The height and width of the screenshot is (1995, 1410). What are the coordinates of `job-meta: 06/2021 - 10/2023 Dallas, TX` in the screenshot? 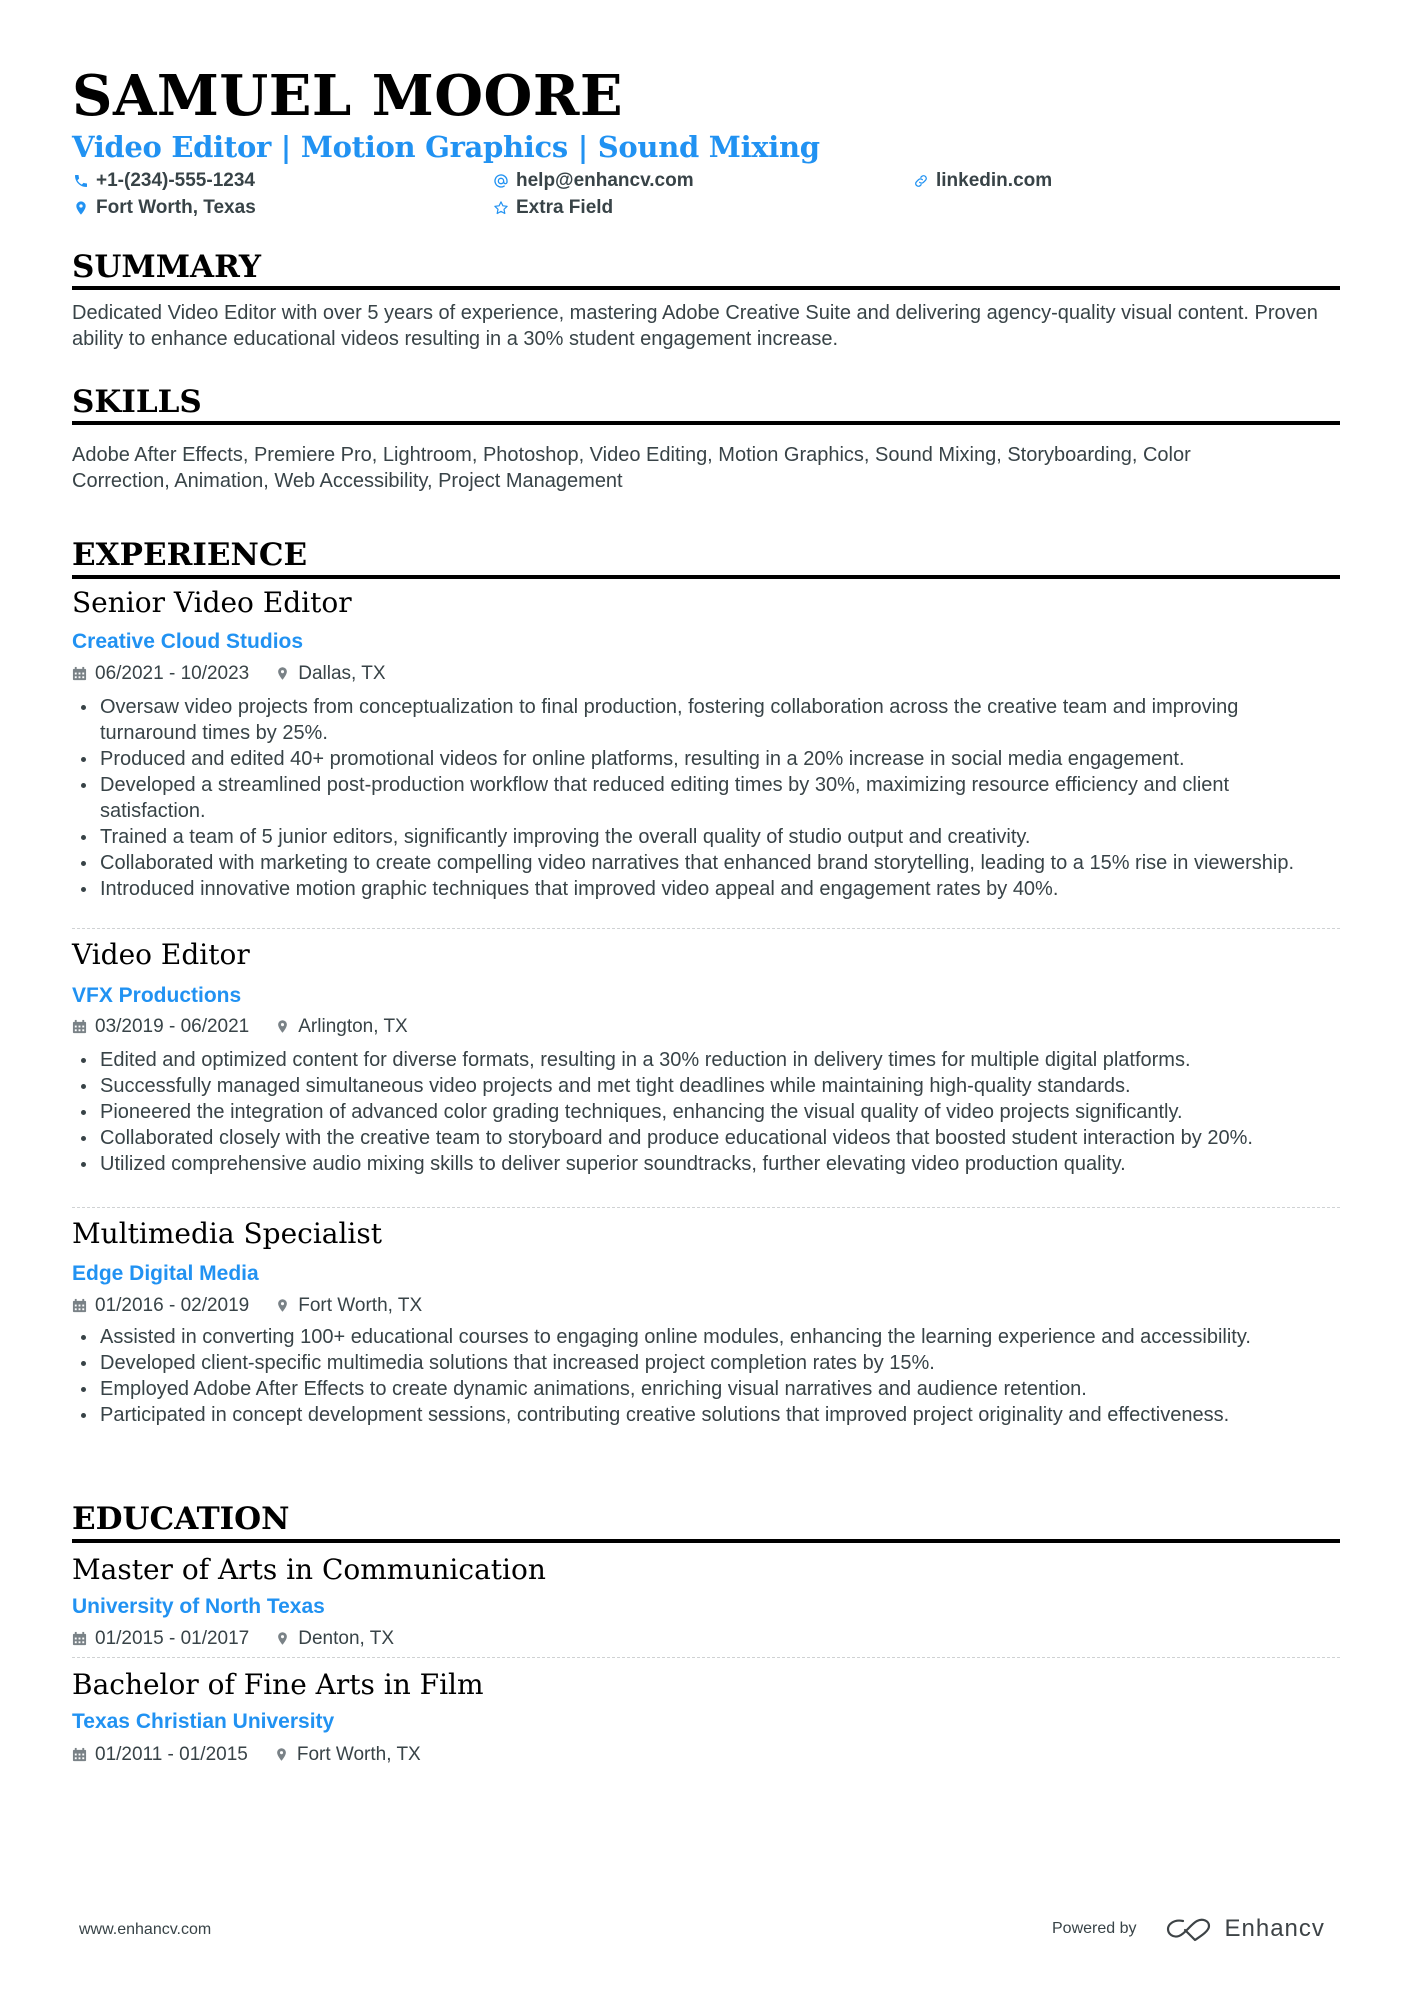 It's located at (229, 674).